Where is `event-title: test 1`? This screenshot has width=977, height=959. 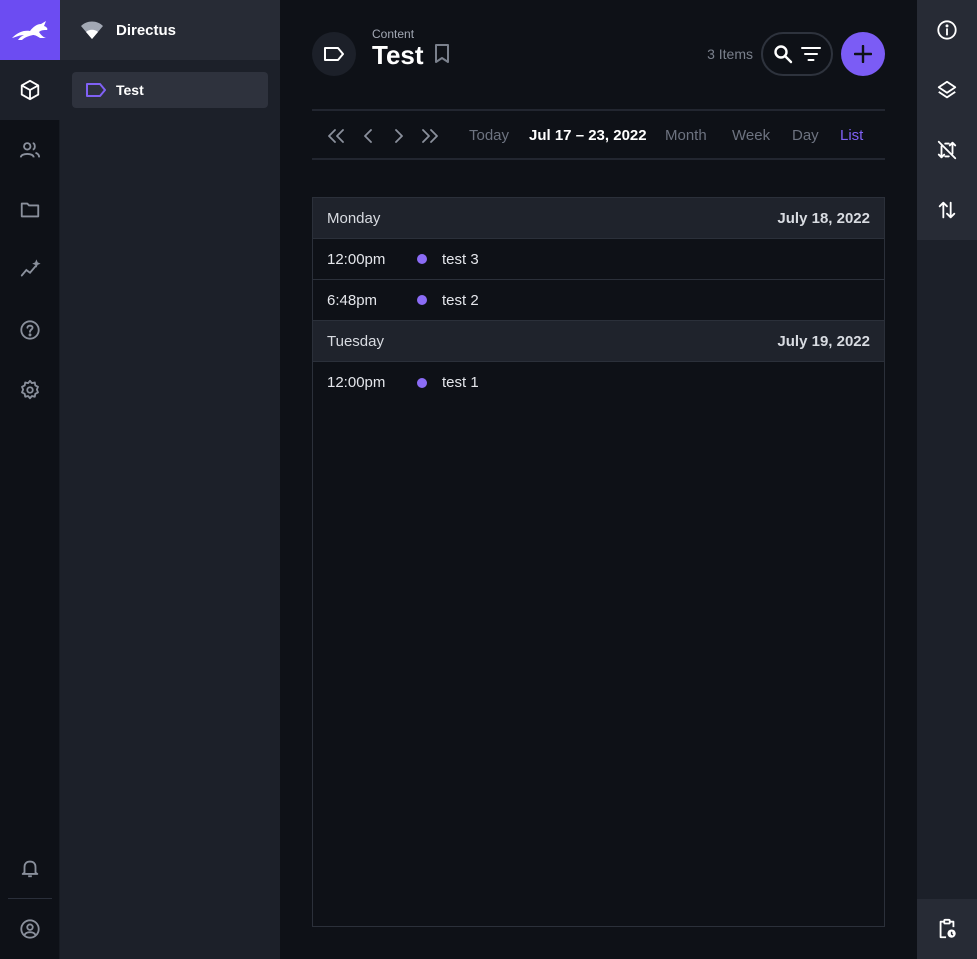
event-title: test 1 is located at coordinates (460, 382).